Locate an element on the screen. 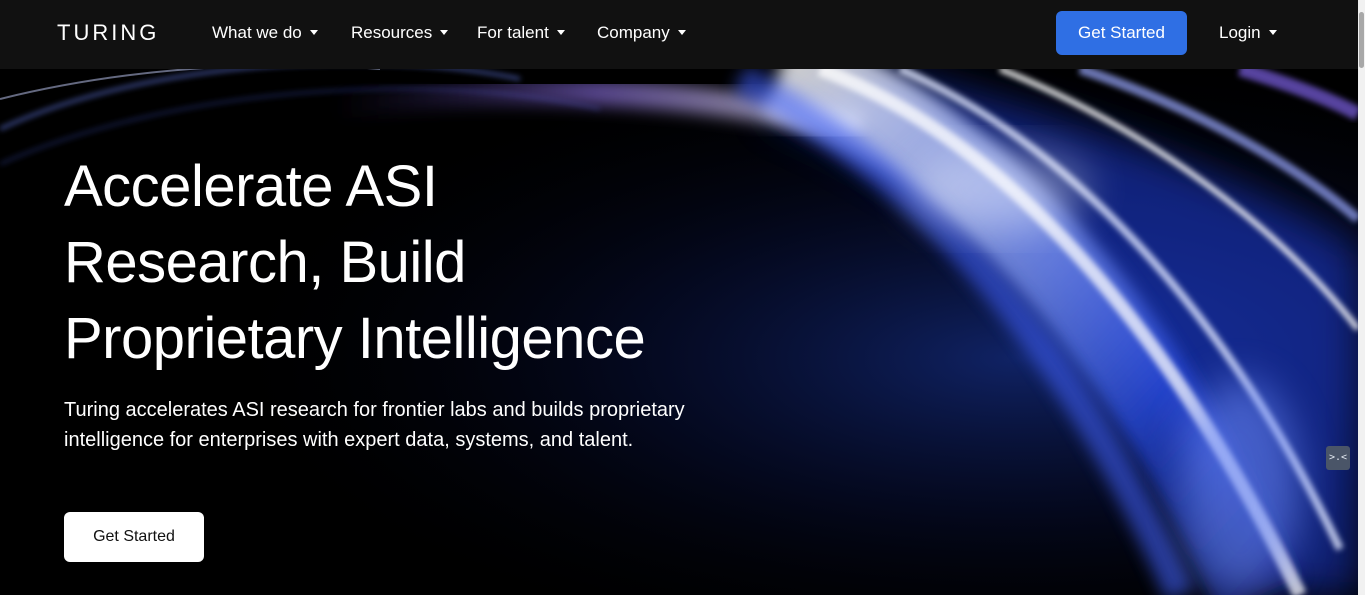 The height and width of the screenshot is (595, 1365). get-started-hero-button: Get Started is located at coordinates (134, 537).